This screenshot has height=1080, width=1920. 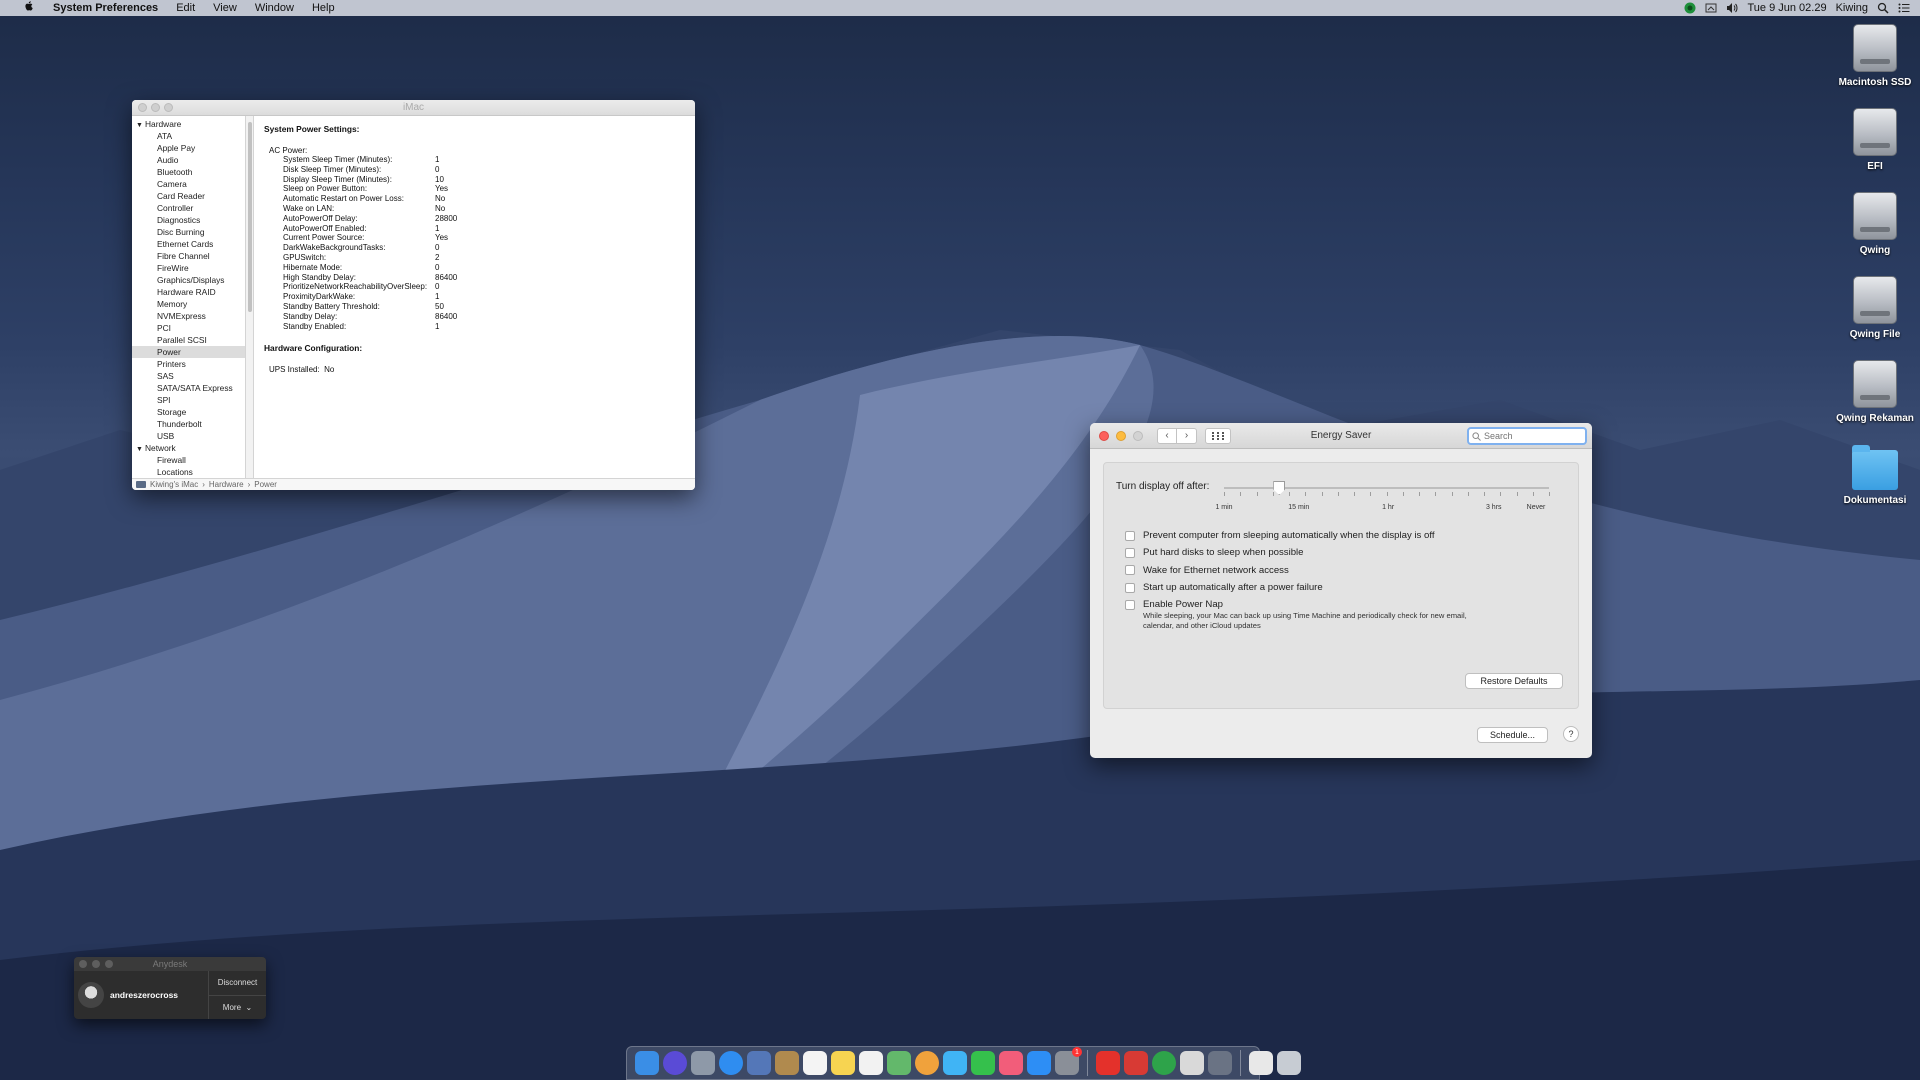 What do you see at coordinates (843, 1063) in the screenshot?
I see `dock-notes-icon` at bounding box center [843, 1063].